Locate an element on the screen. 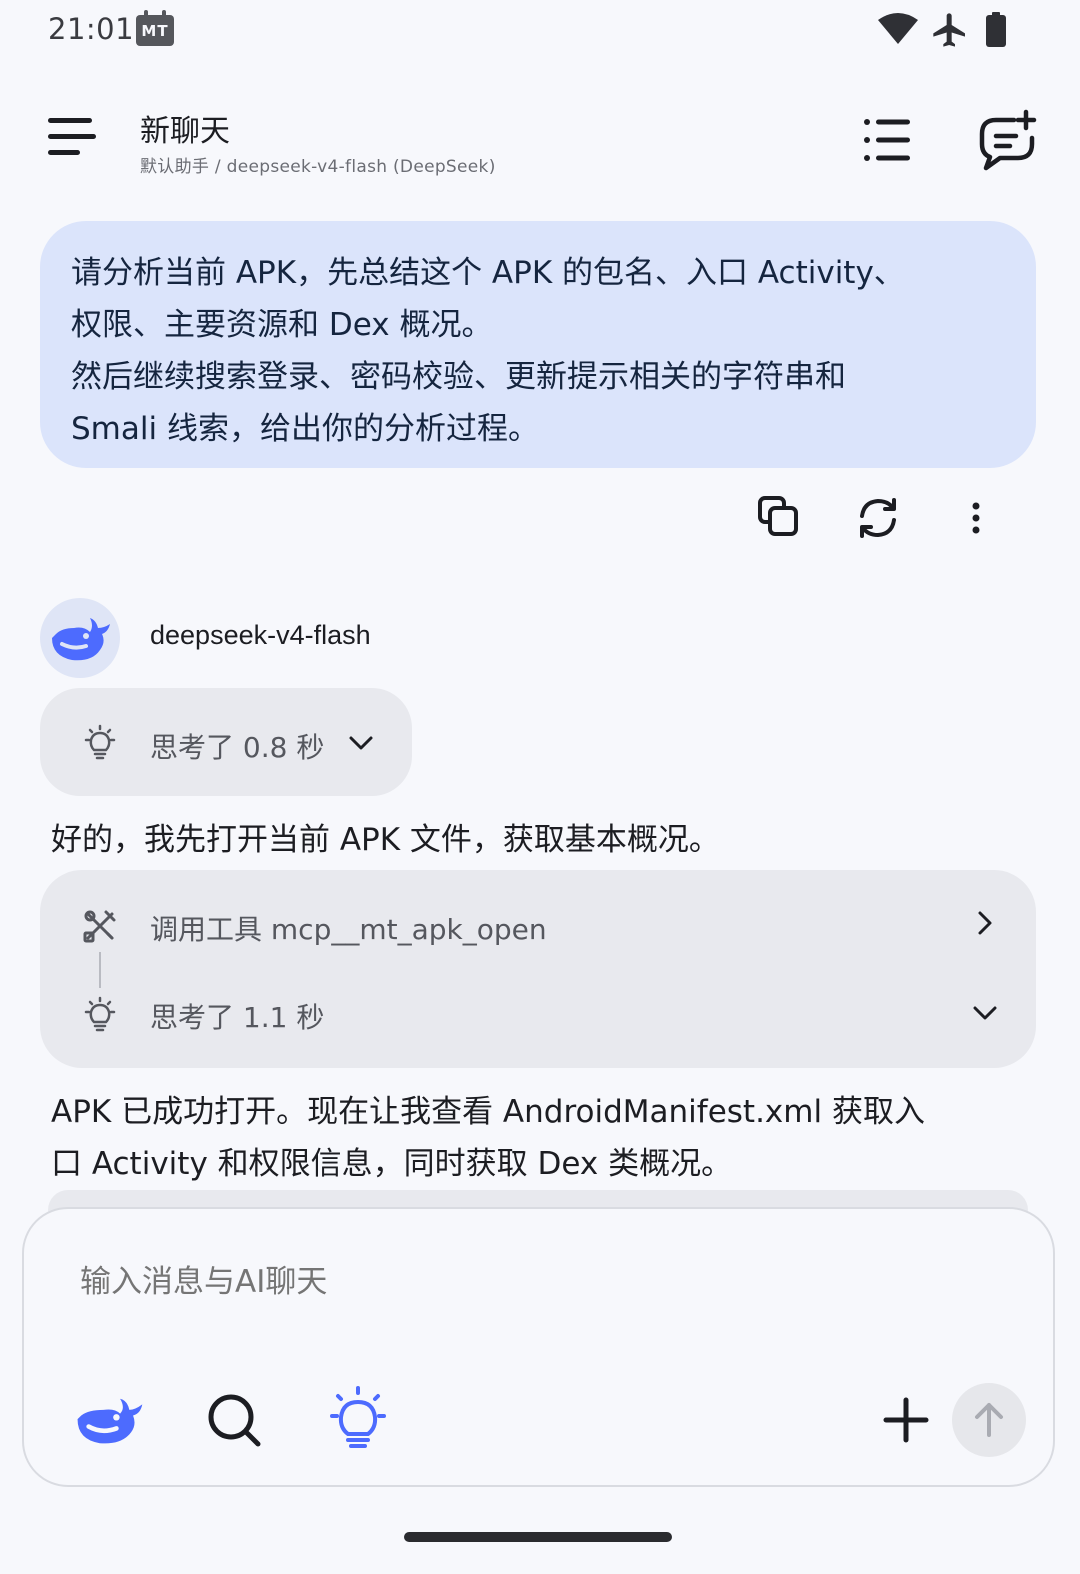 The width and height of the screenshot is (1080, 1574). timeline-connector is located at coordinates (100, 970).